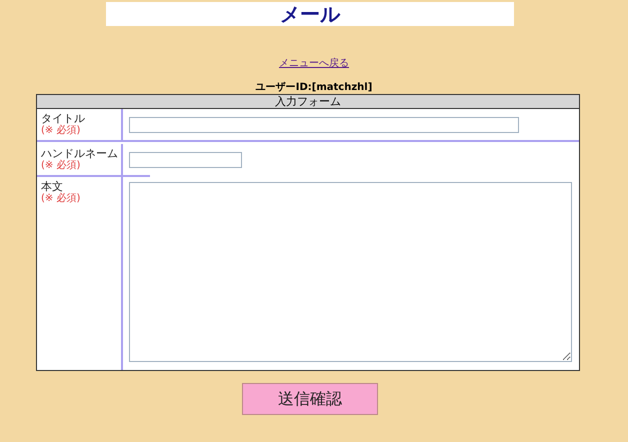  I want to click on user-id: ユーザーID:[matchzhl], so click(314, 88).